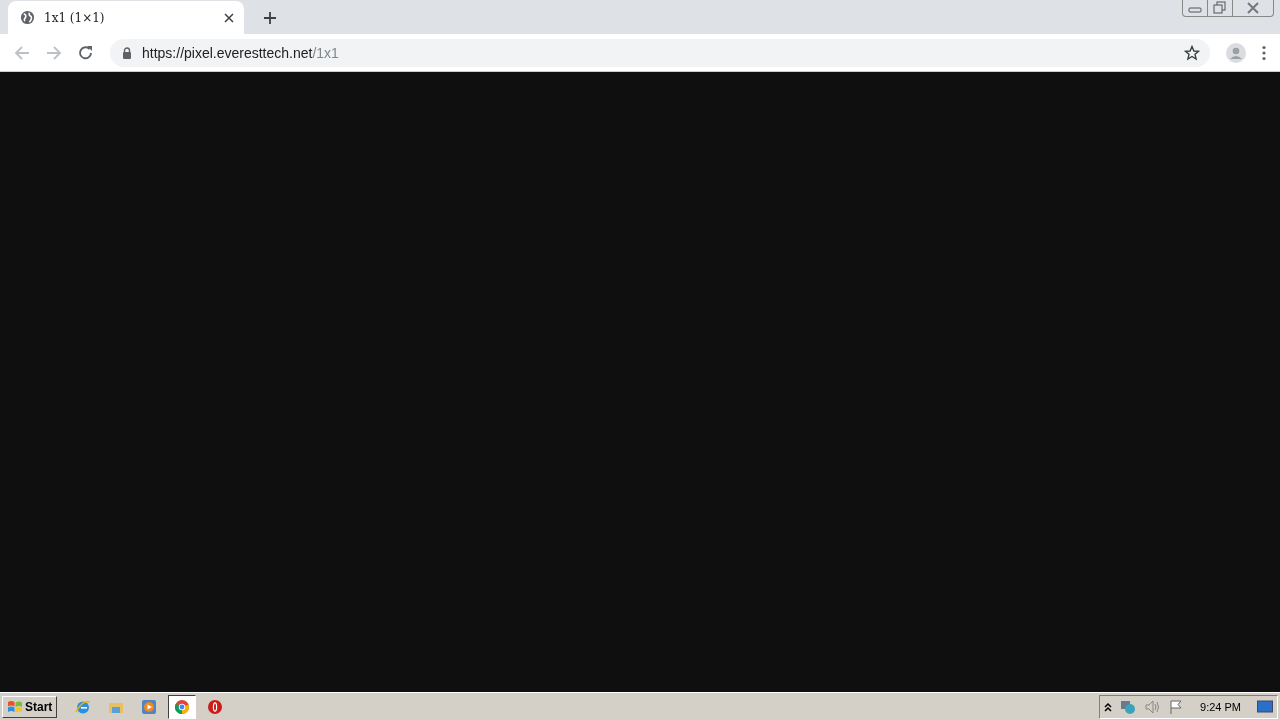 The width and height of the screenshot is (1280, 720). What do you see at coordinates (1192, 52) in the screenshot?
I see `star-icon` at bounding box center [1192, 52].